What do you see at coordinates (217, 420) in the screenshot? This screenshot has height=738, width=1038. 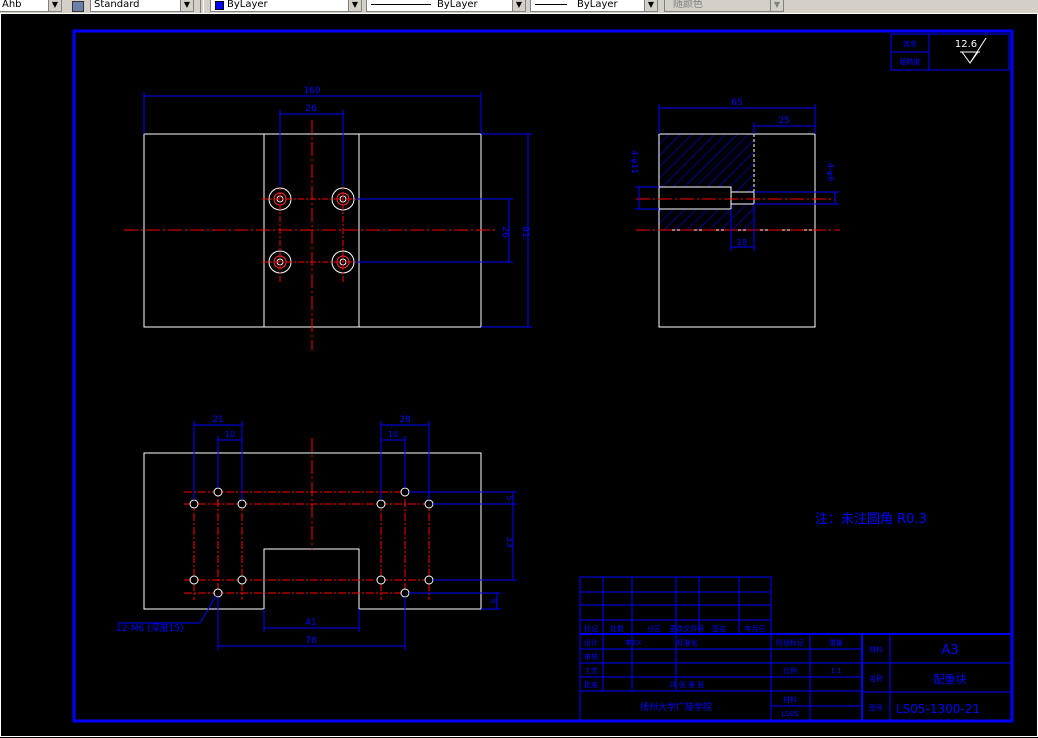 I see `dim-21: 21` at bounding box center [217, 420].